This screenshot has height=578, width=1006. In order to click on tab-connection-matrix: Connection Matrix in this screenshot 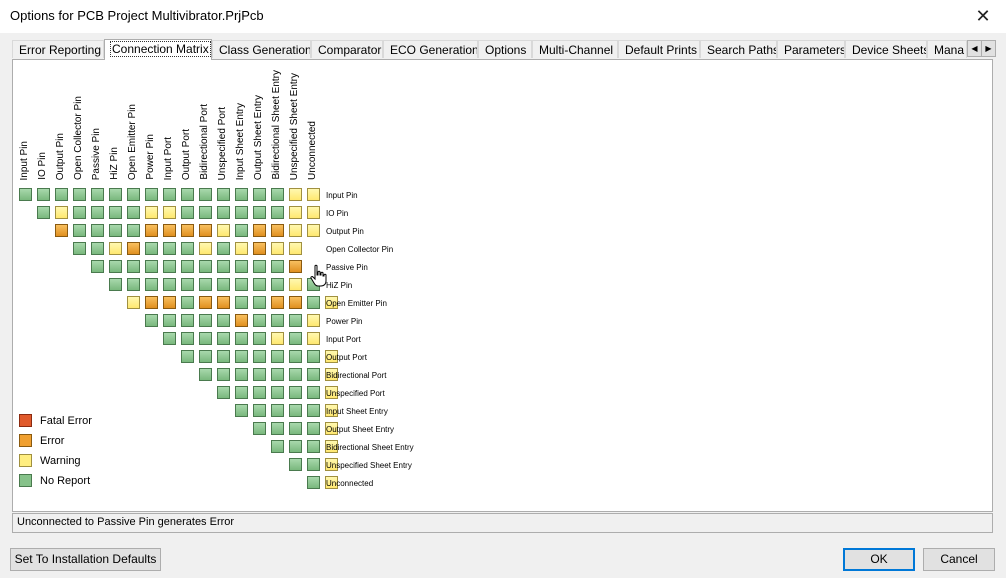, I will do `click(158, 49)`.